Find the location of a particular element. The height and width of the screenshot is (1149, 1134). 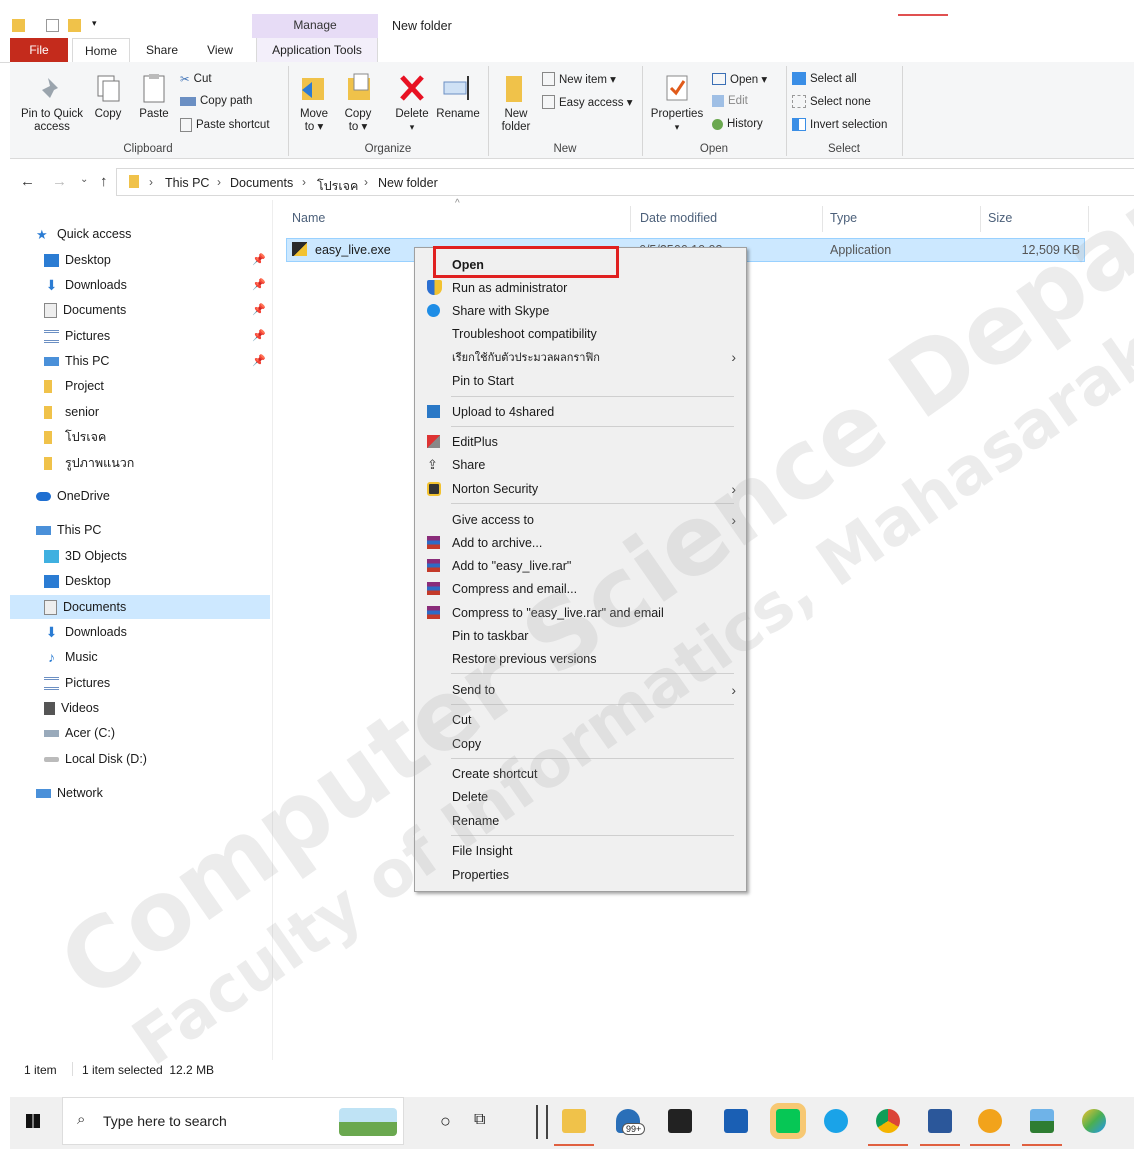

select-none-button: Select none is located at coordinates (831, 101).